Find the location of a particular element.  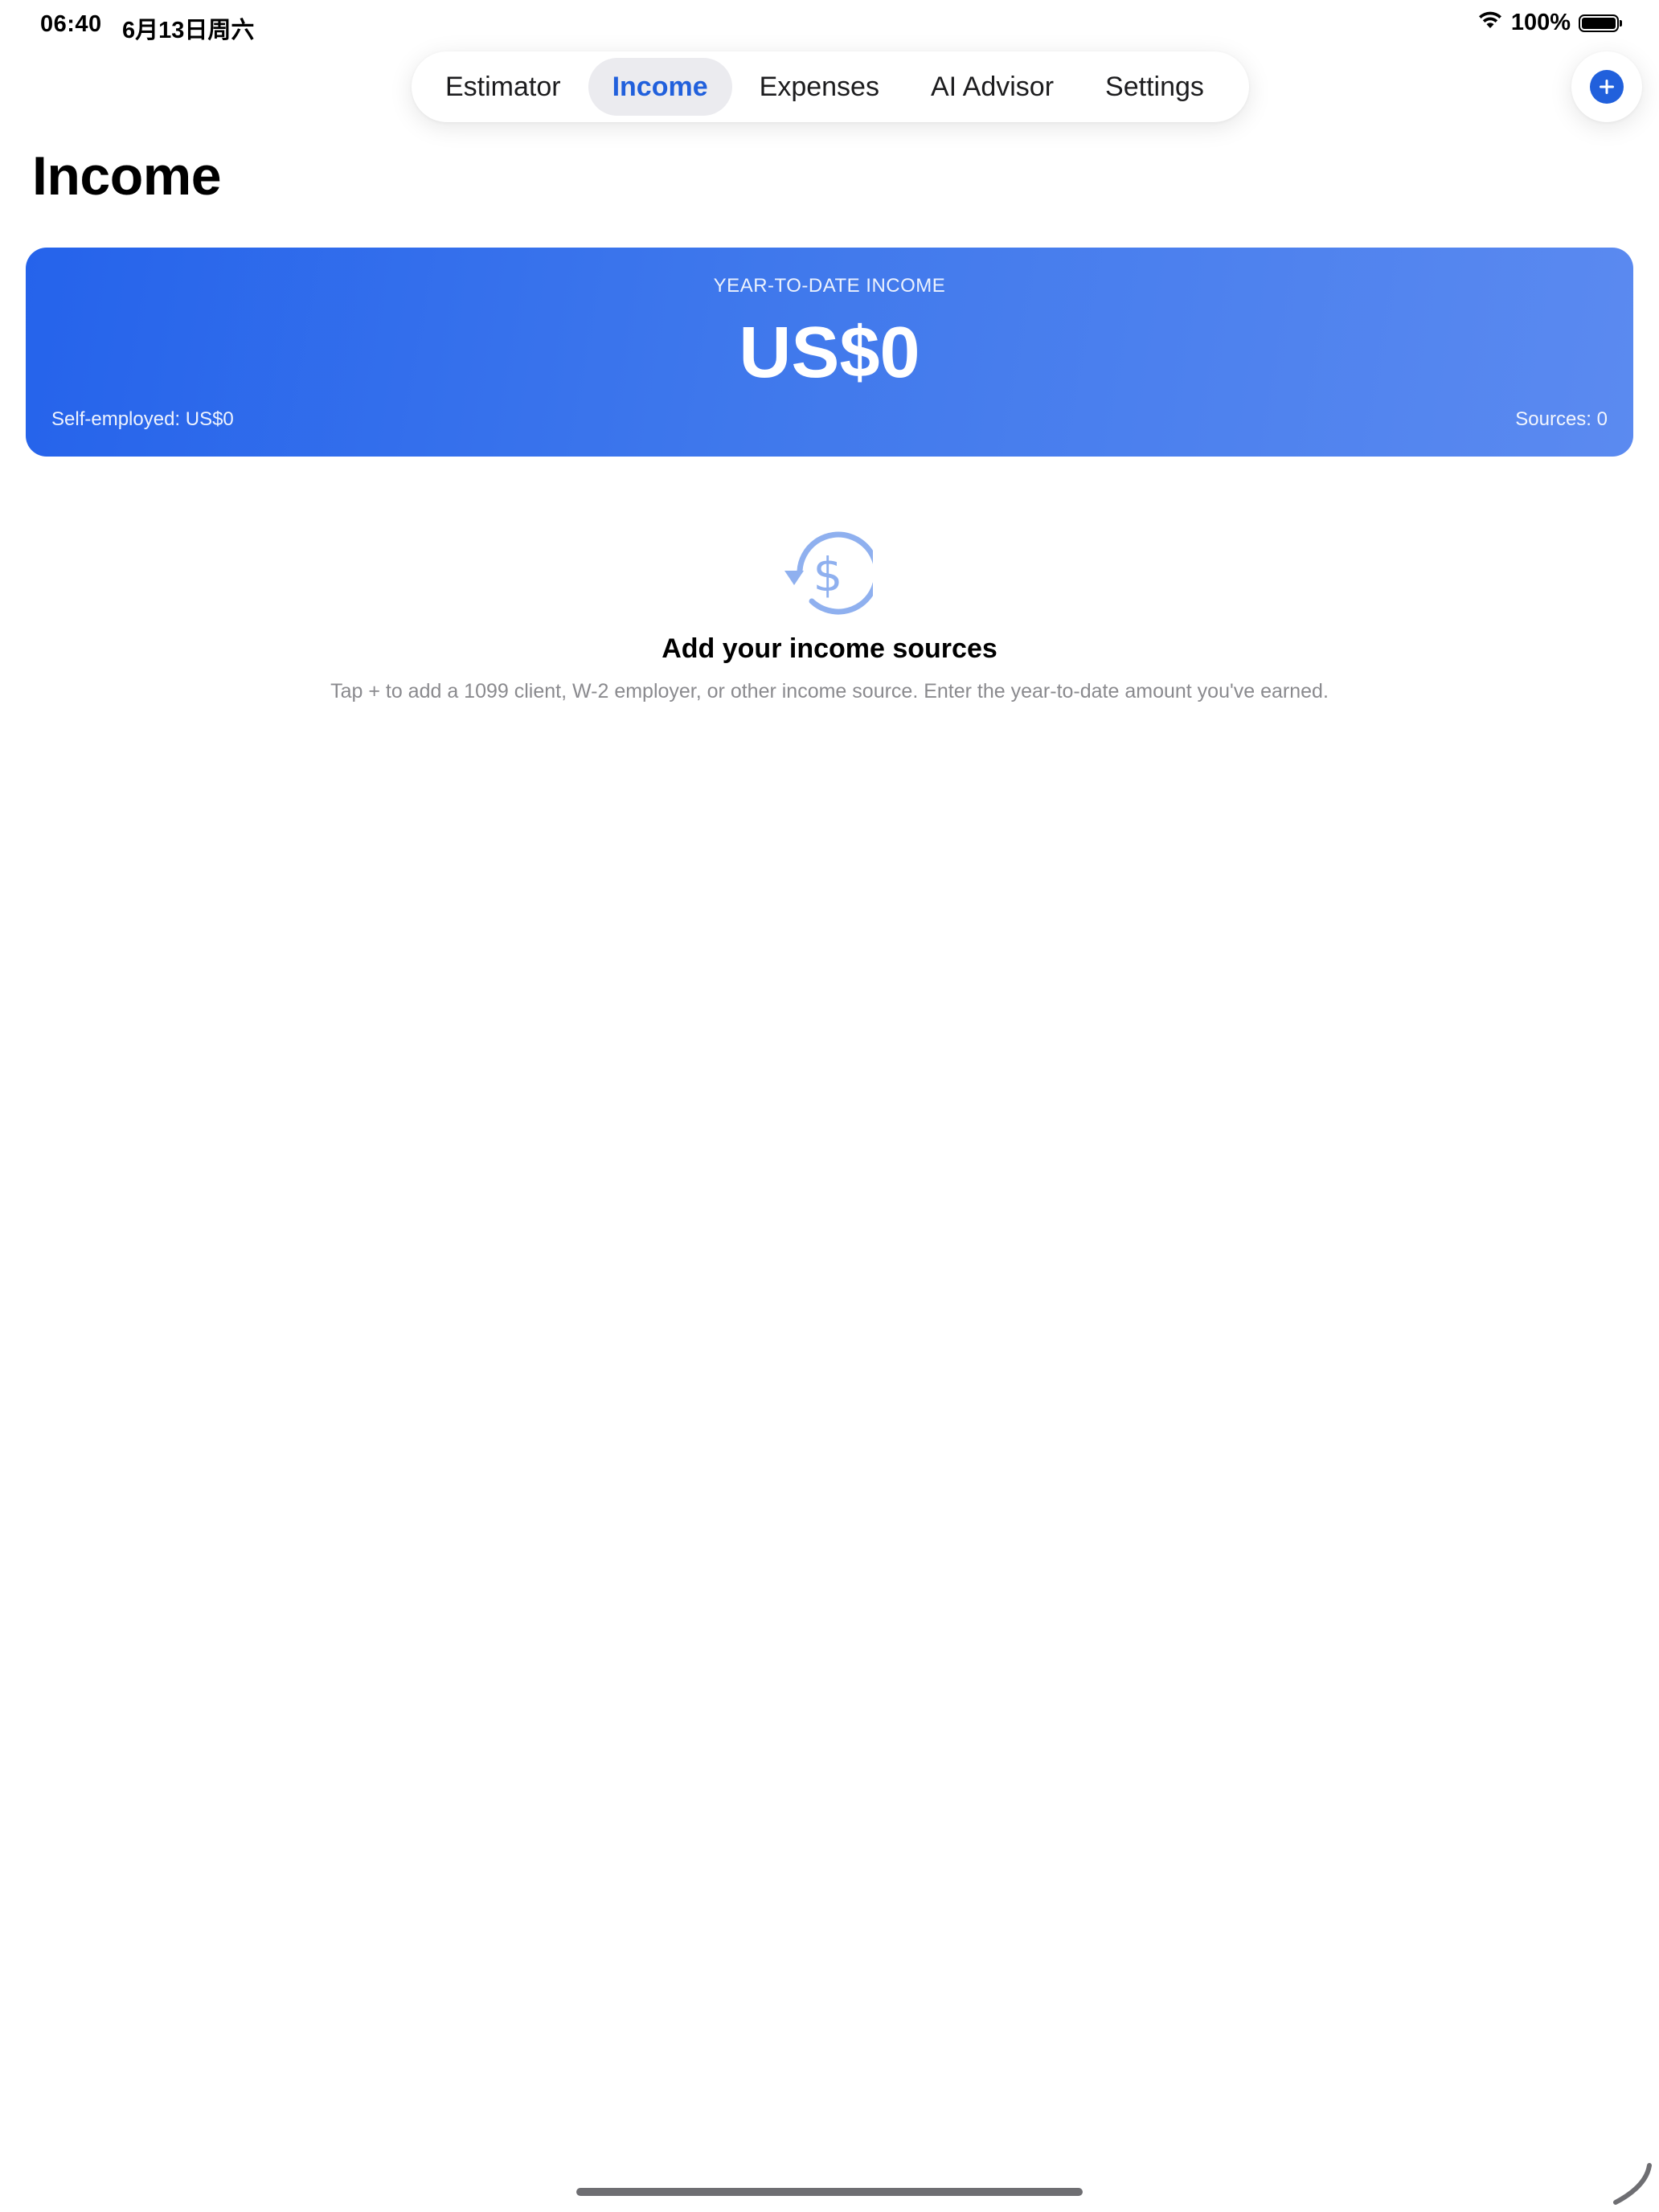

tab-income: Income is located at coordinates (660, 87).